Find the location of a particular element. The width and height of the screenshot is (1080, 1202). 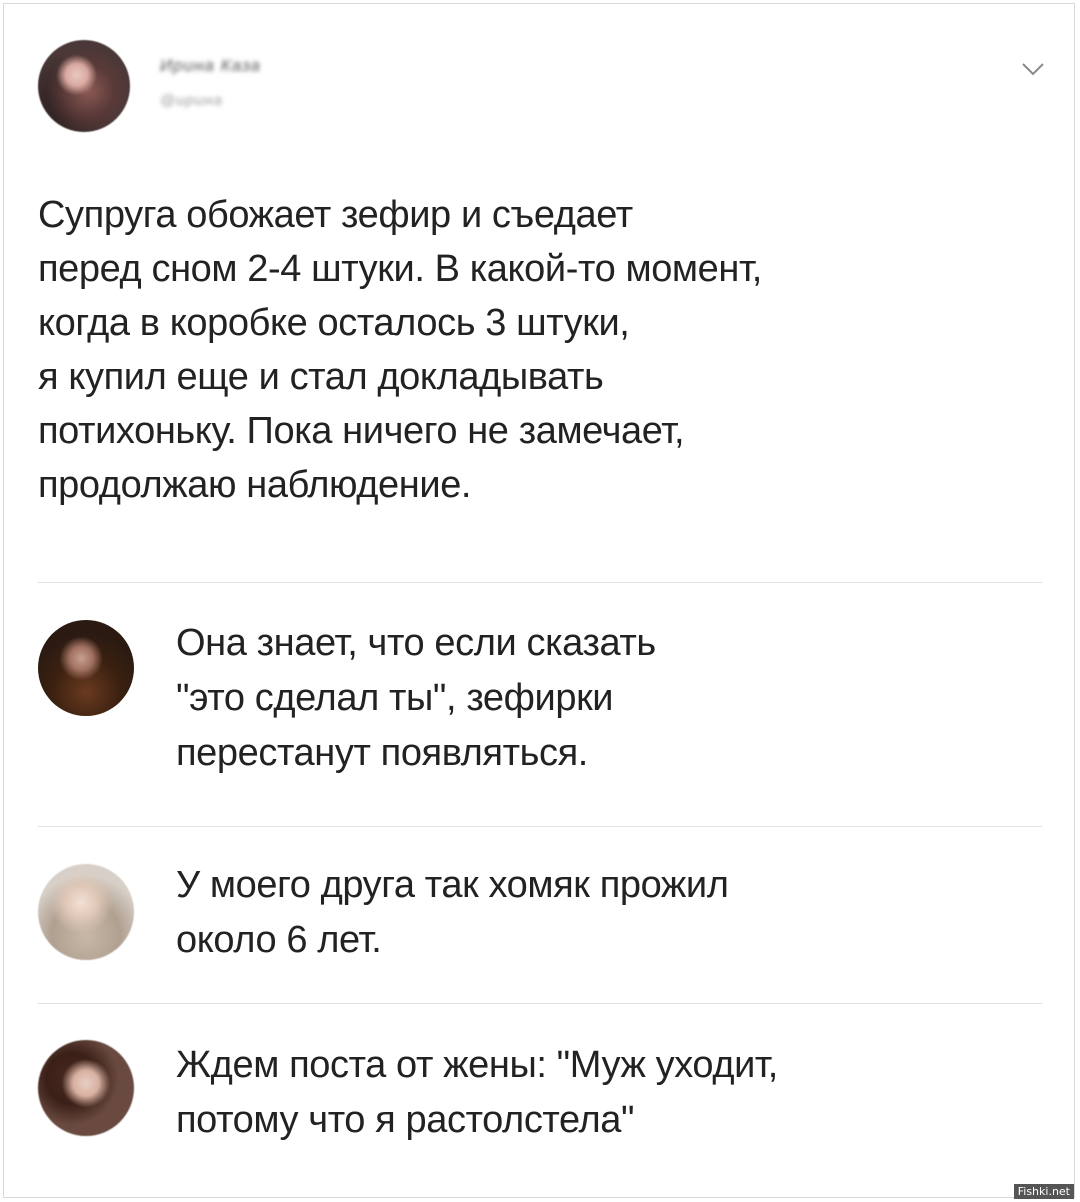

reply-text-line: потому что я растолстела" is located at coordinates (405, 1120).